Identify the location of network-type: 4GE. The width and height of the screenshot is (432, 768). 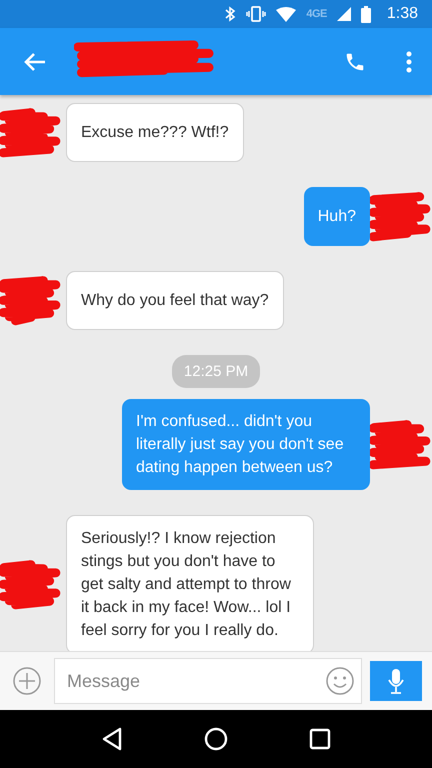
(316, 14).